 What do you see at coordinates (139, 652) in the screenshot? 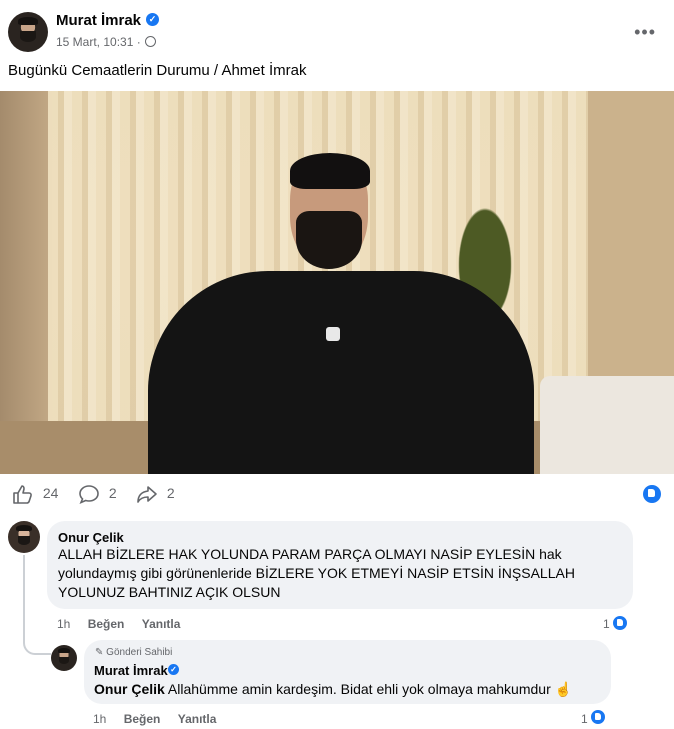
I see `author-badge-text: Gönderi Sahibi` at bounding box center [139, 652].